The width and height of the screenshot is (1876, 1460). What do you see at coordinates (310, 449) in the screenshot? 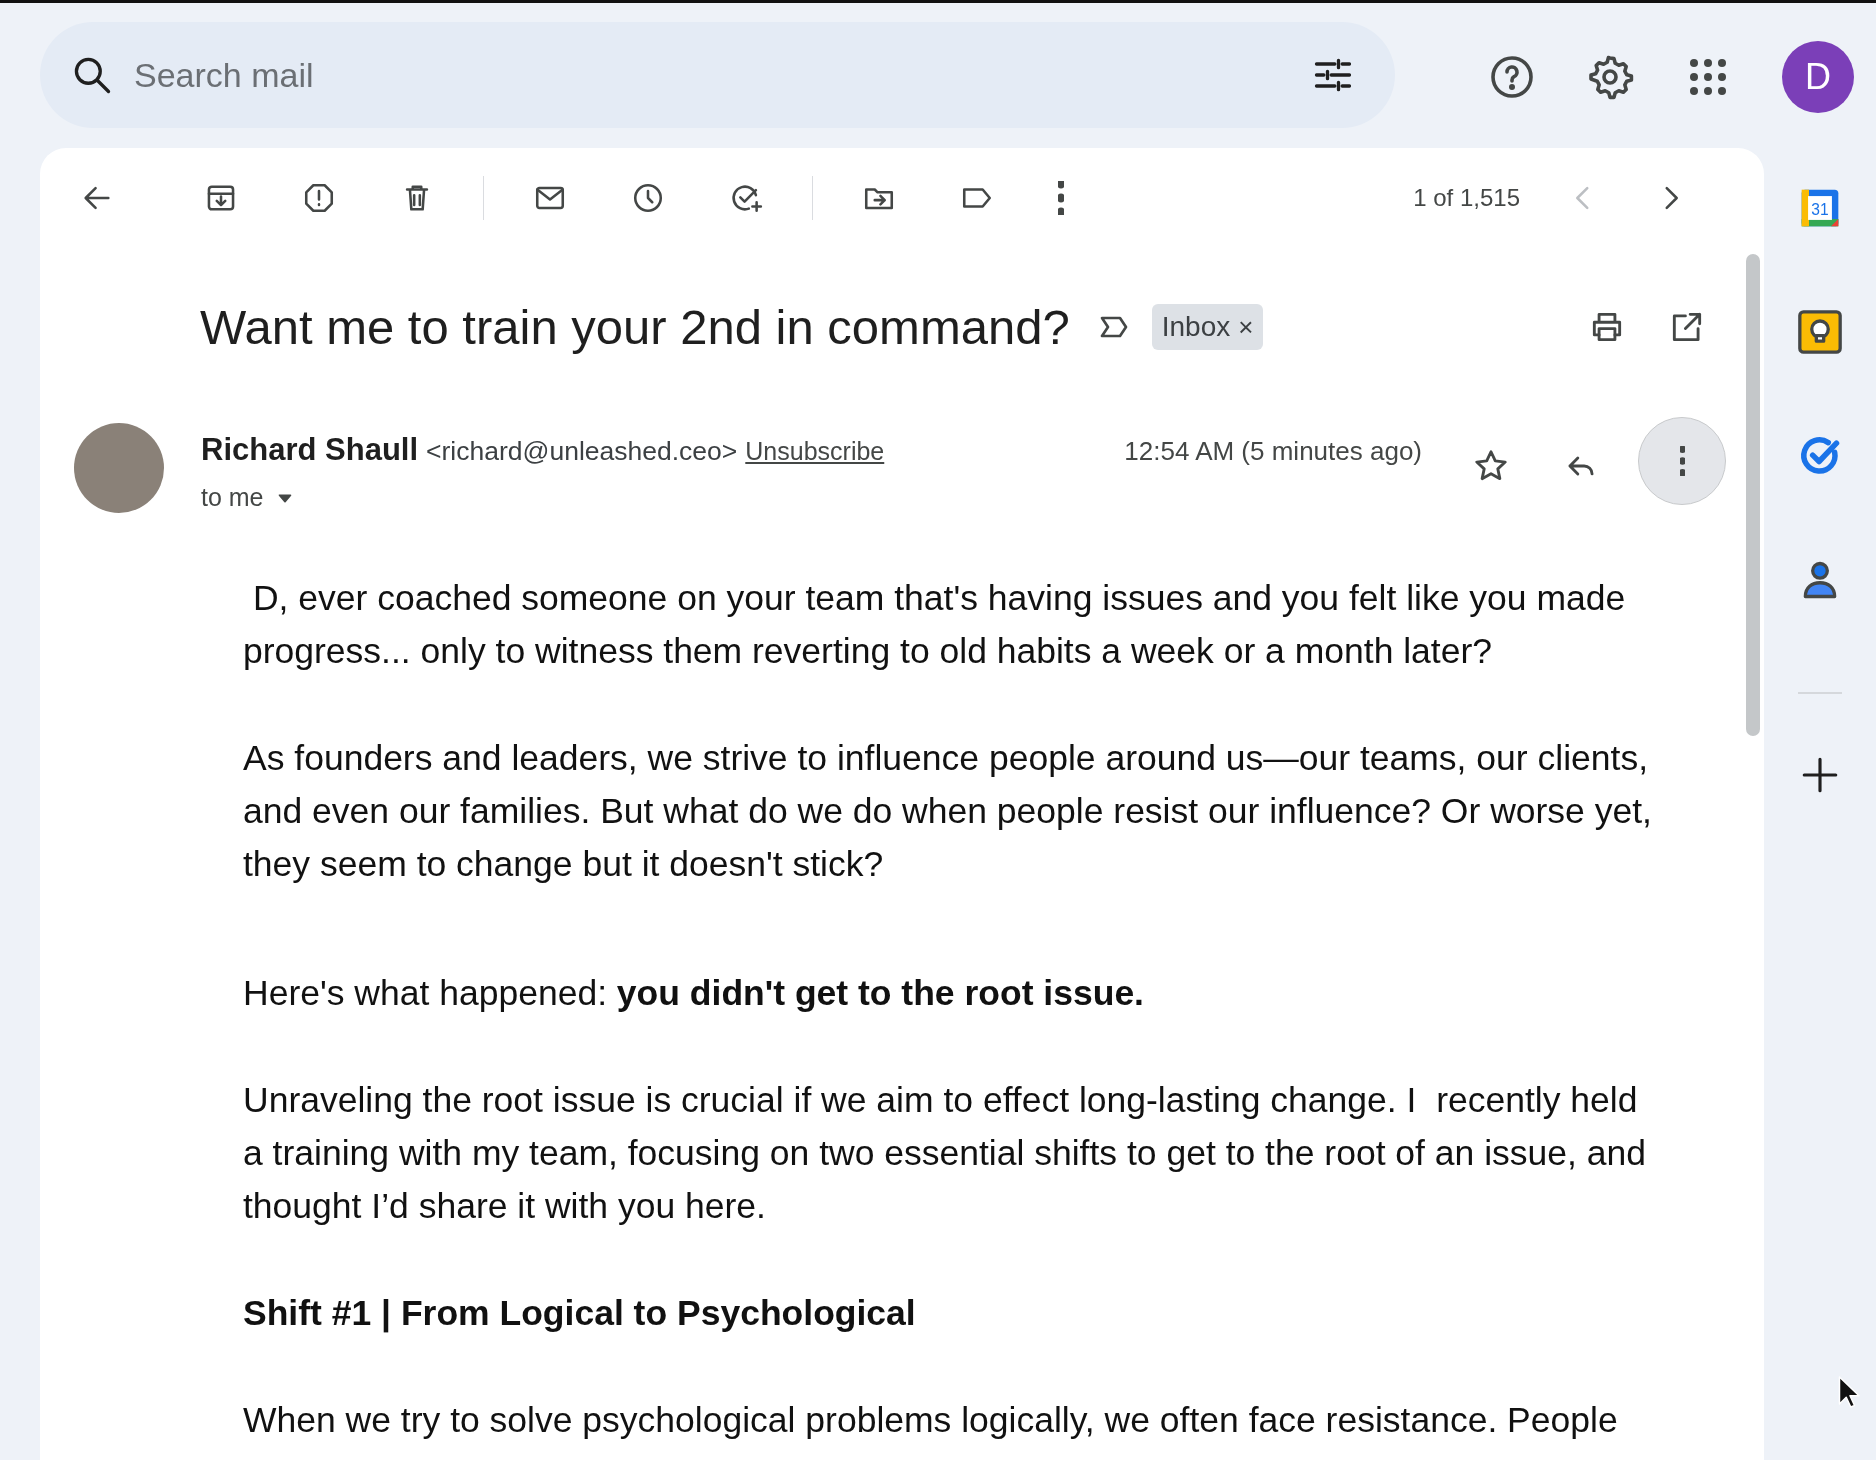
I see `sender-name: Richard Shaull` at bounding box center [310, 449].